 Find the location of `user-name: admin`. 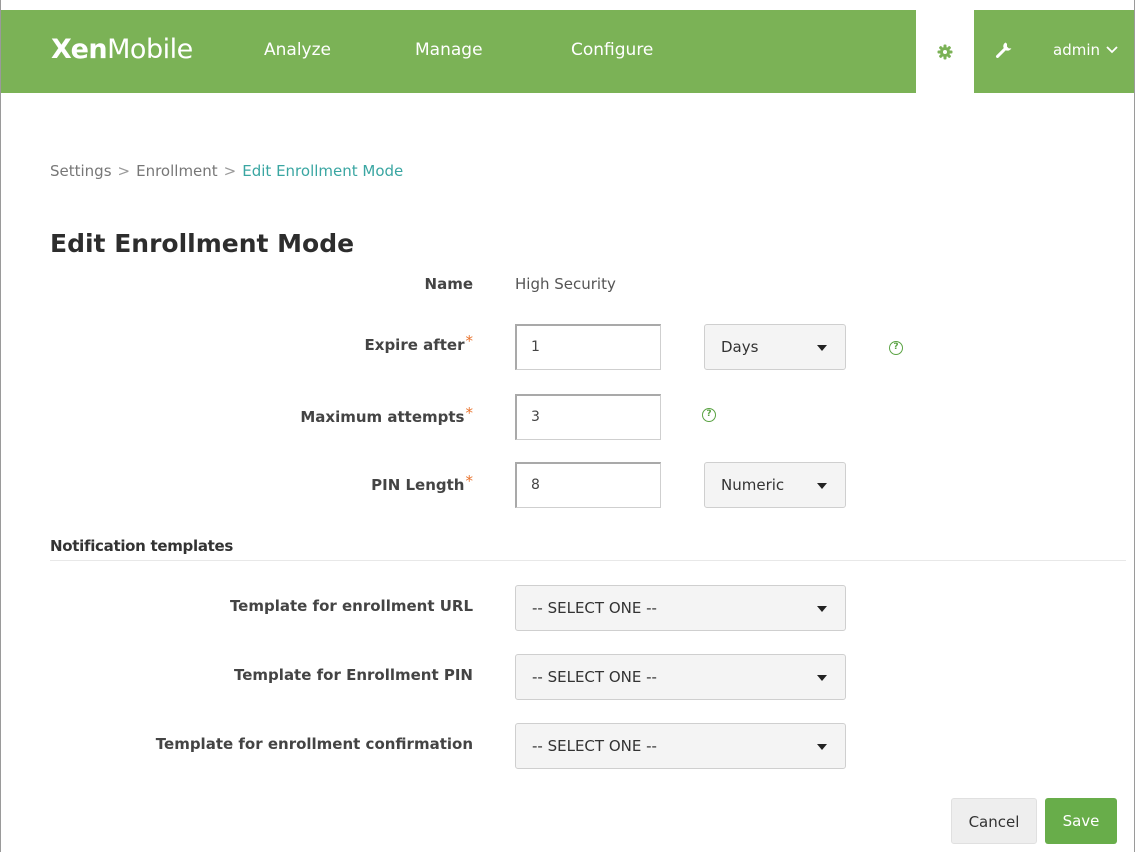

user-name: admin is located at coordinates (1076, 50).